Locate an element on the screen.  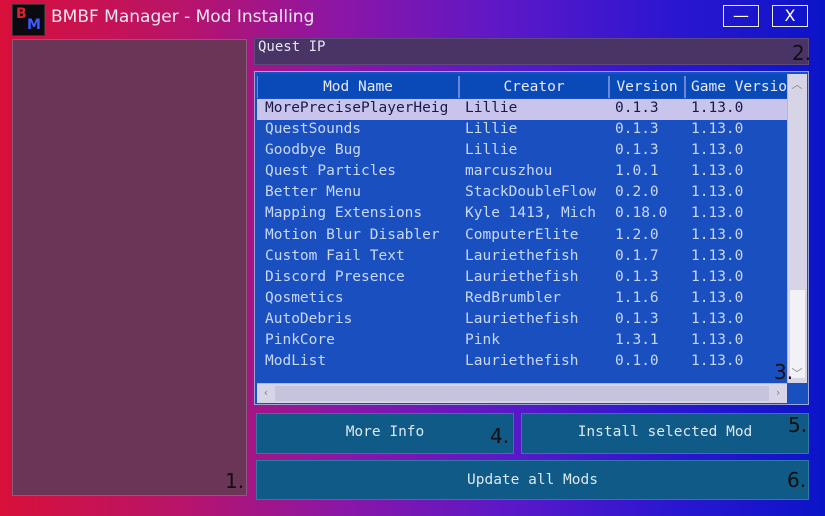
install-selected-mod-button: Install selected Mod is located at coordinates (665, 433).